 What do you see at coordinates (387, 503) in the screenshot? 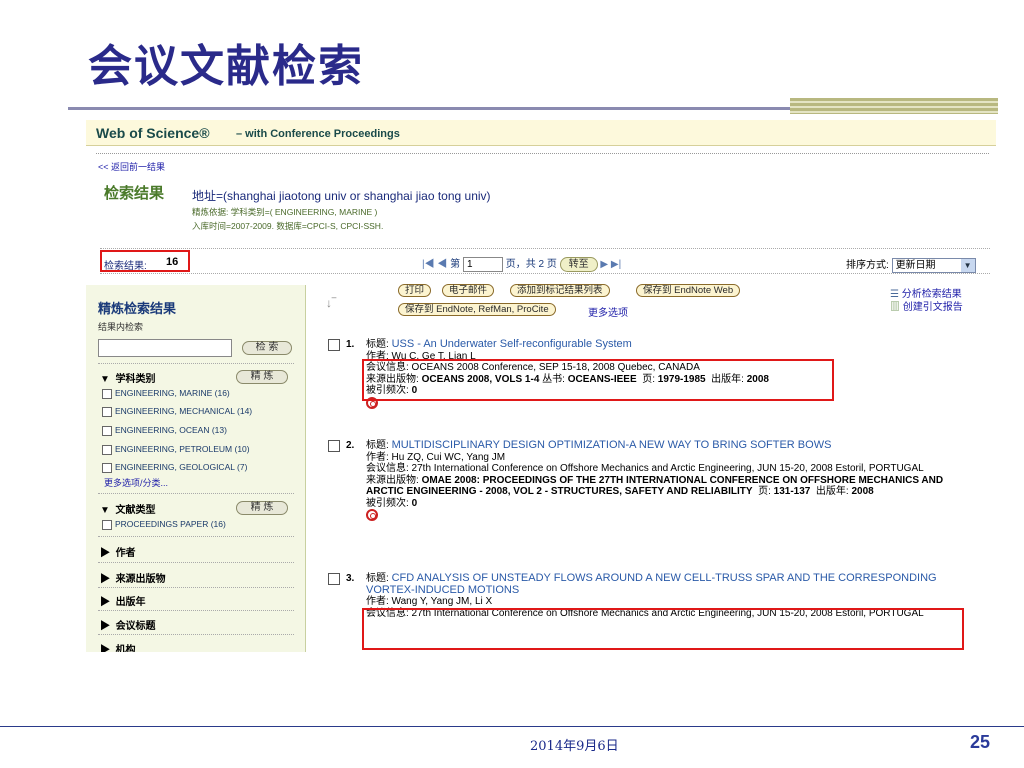
I see `cited-label: 被引频次:` at bounding box center [387, 503].